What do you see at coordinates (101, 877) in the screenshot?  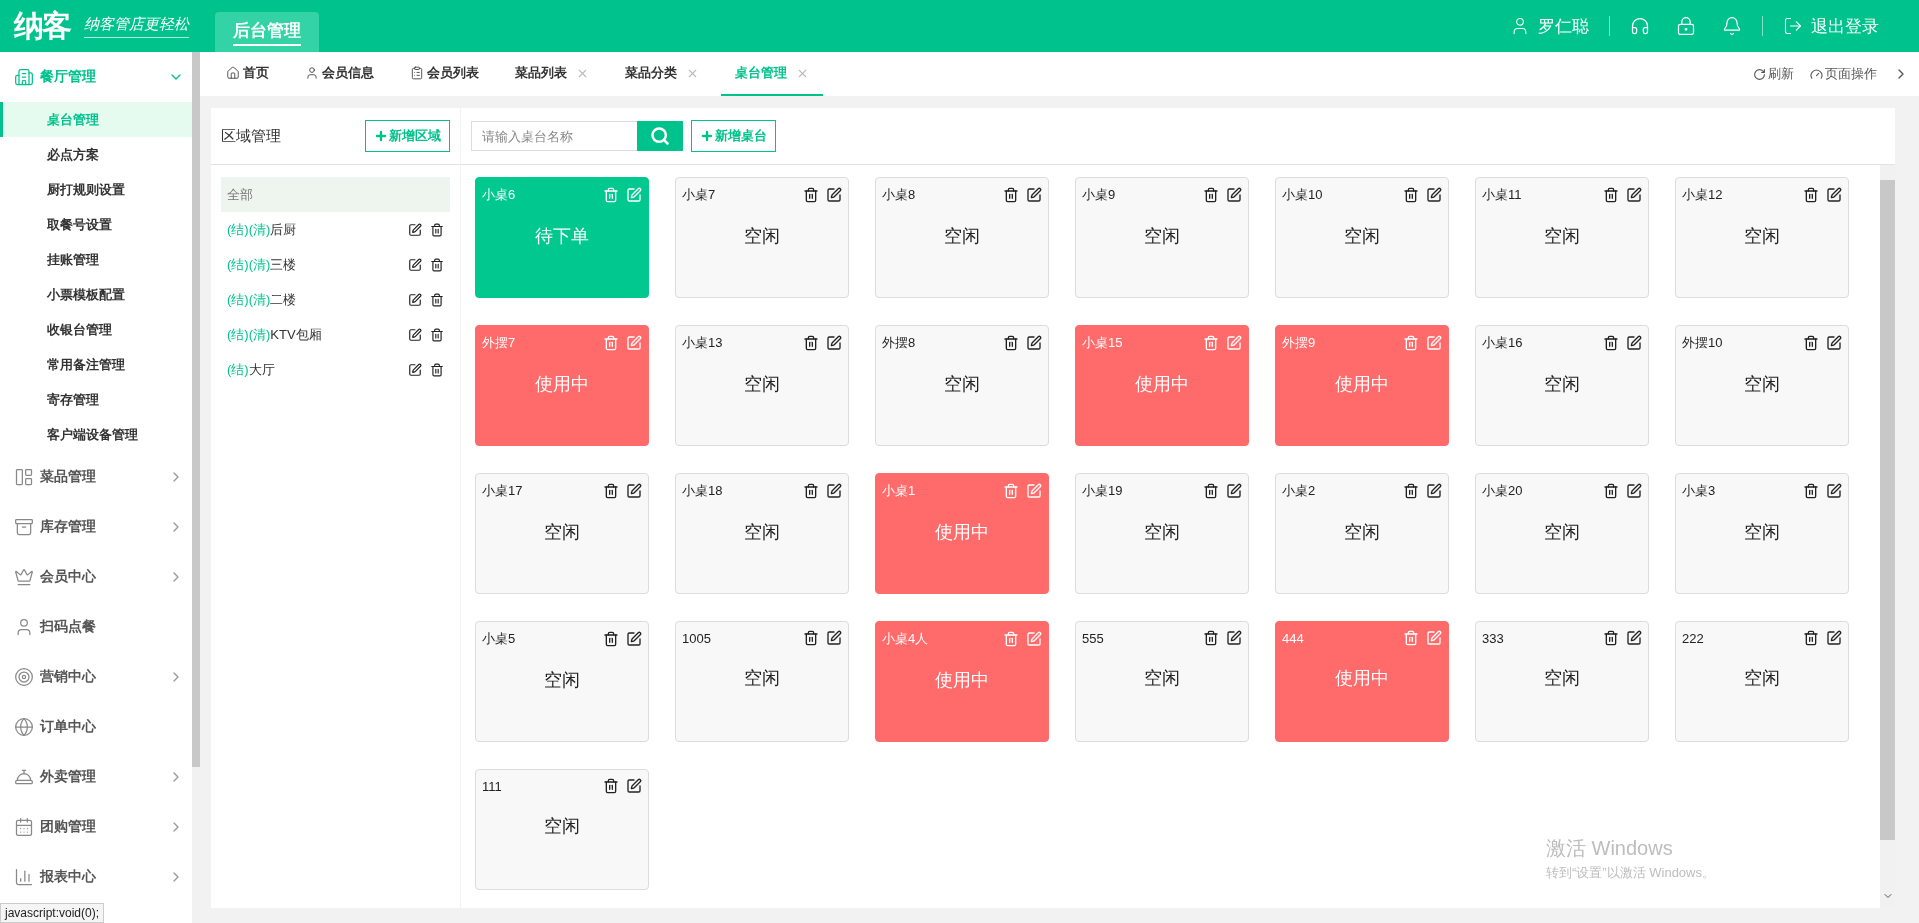 I see `sidebar-section: 报表中心` at bounding box center [101, 877].